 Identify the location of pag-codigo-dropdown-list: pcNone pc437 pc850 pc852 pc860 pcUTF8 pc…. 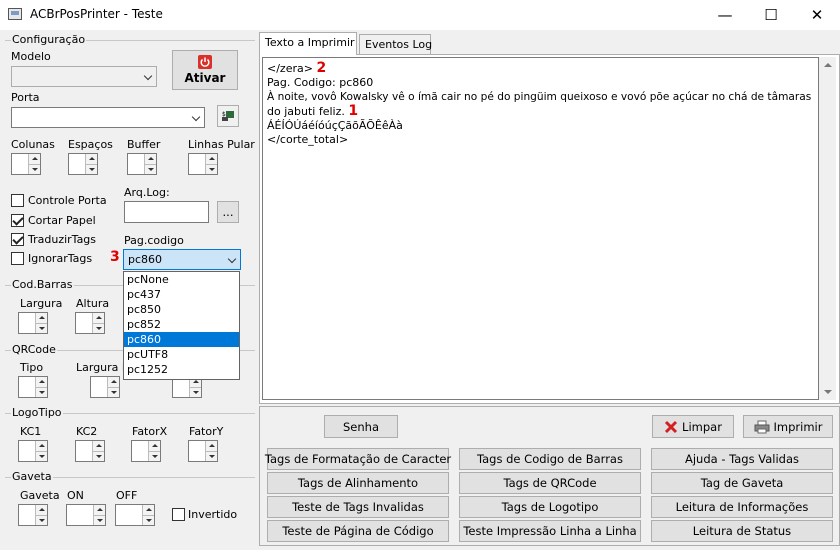
(181, 325).